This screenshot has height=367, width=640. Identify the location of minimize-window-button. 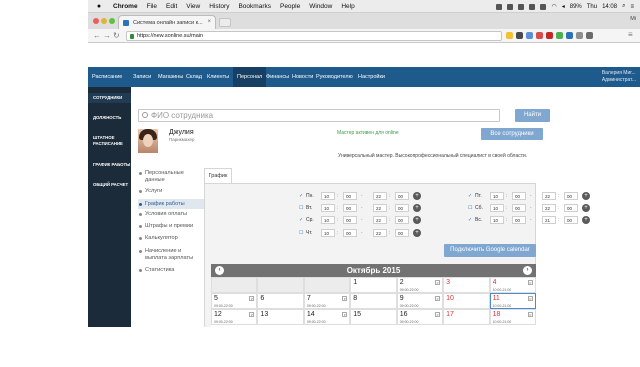
(104, 21).